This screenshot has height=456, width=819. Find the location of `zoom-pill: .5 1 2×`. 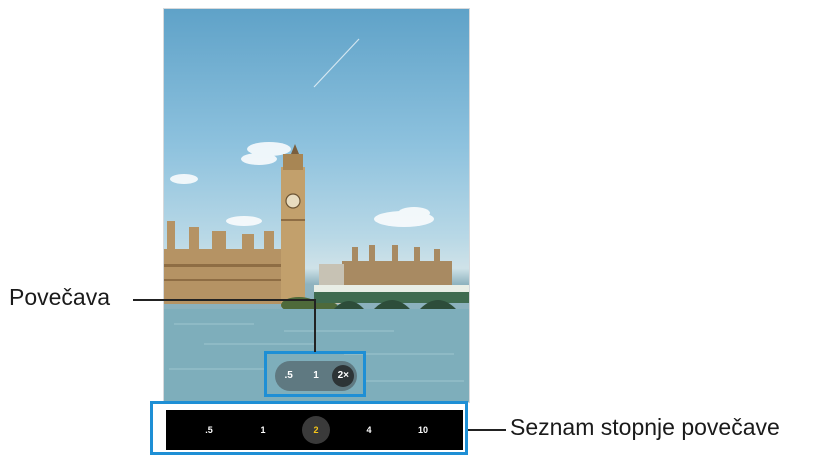

zoom-pill: .5 1 2× is located at coordinates (316, 376).